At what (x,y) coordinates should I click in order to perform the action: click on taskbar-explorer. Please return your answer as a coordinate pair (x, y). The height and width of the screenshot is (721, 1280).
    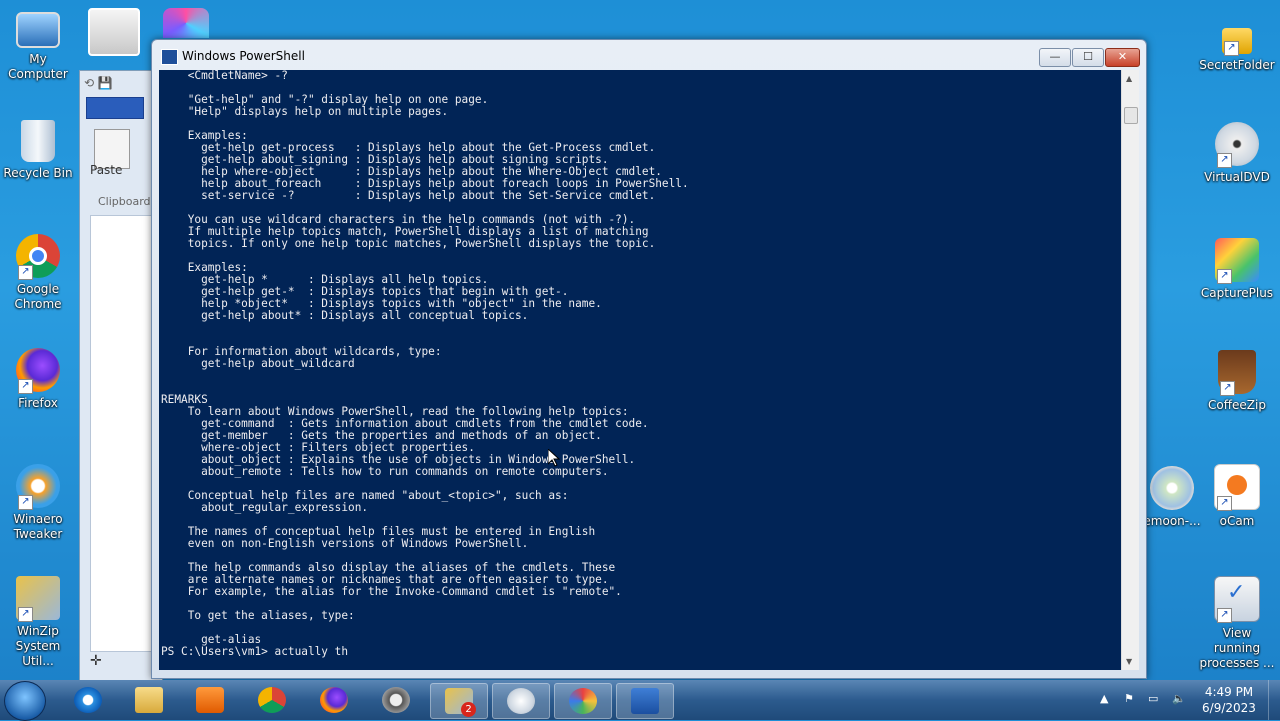
    Looking at the image, I should click on (149, 700).